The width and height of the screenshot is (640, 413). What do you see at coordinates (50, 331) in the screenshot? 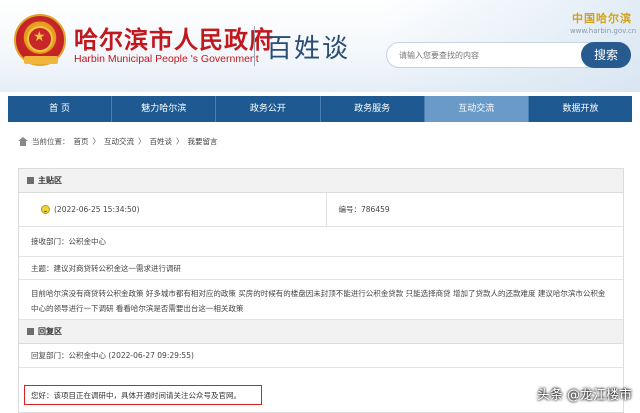
I see `reply-section-title: 回复区` at bounding box center [50, 331].